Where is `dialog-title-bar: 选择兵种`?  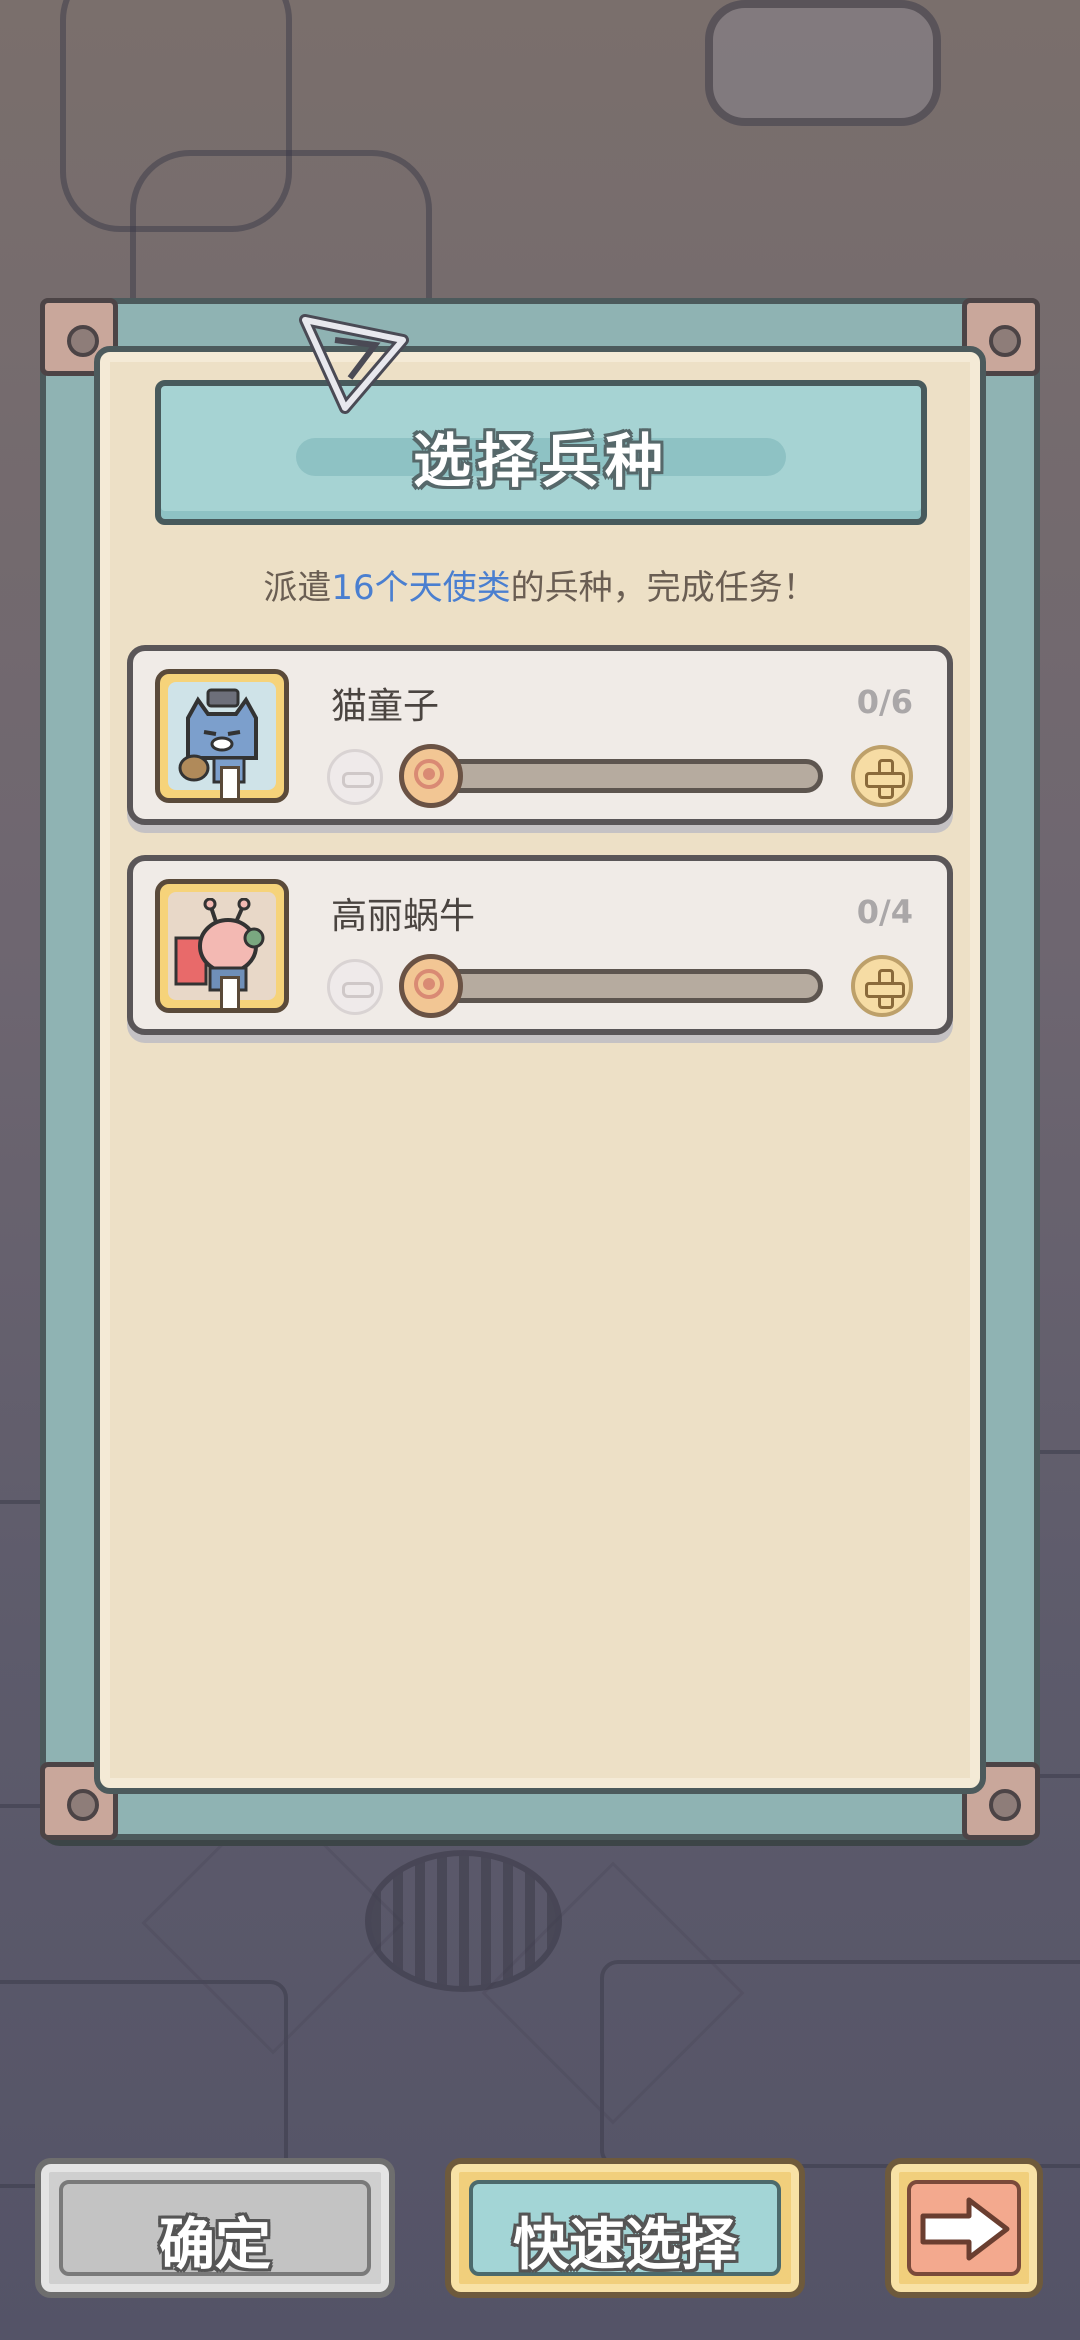 dialog-title-bar: 选择兵种 is located at coordinates (541, 452).